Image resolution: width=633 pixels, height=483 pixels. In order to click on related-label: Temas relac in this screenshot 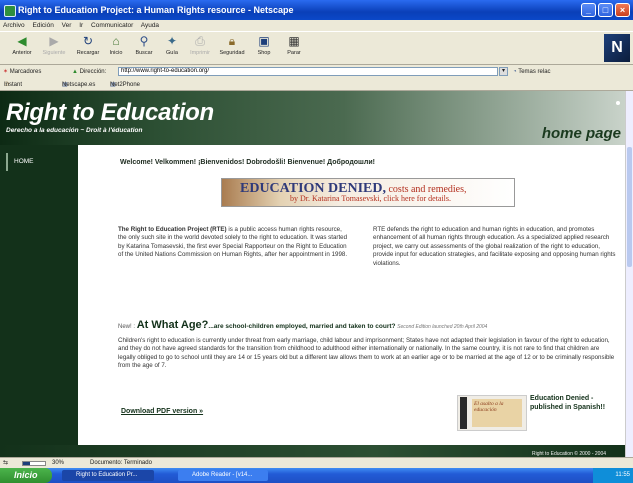, I will do `click(534, 72)`.